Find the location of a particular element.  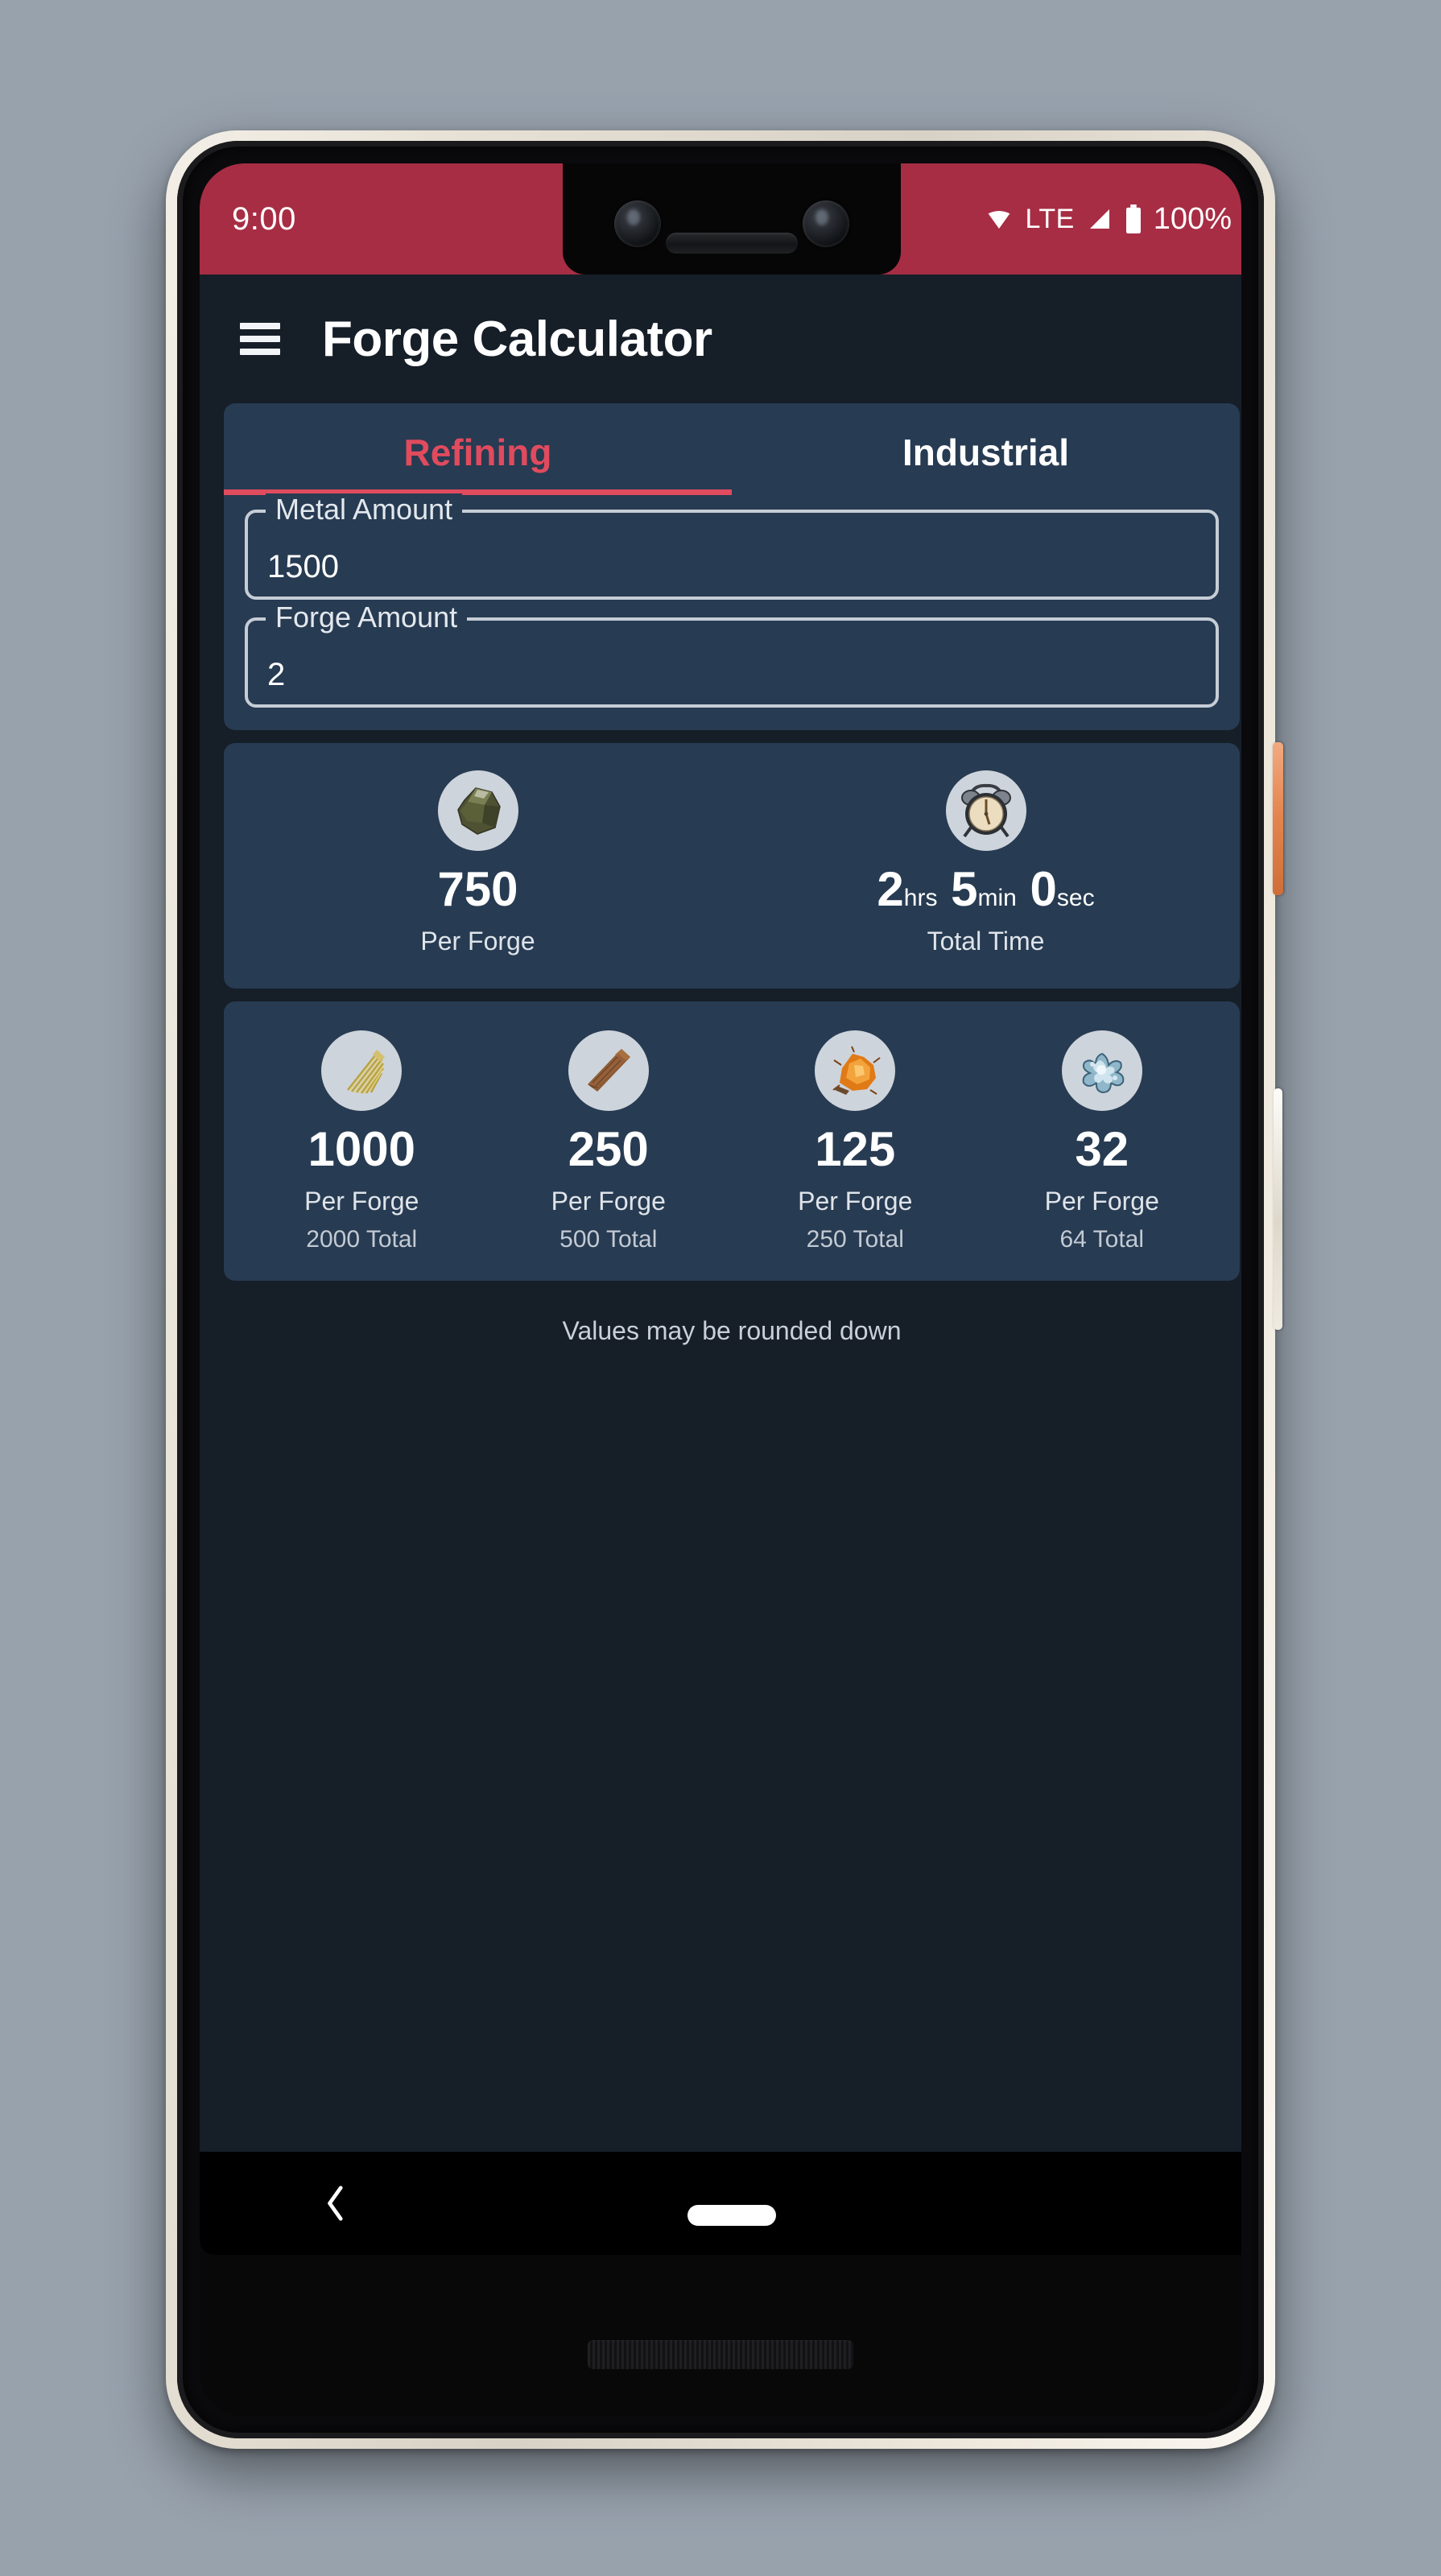

wood-icon is located at coordinates (608, 1070).